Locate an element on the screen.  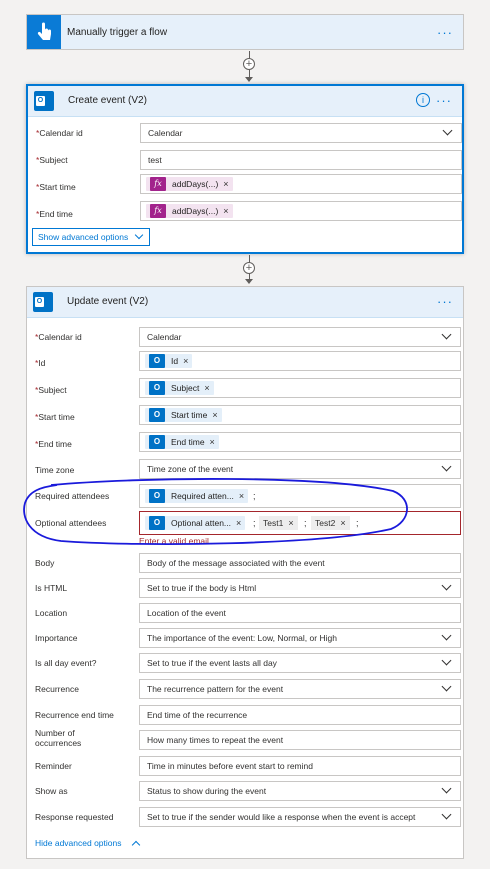
dynamic-content-token: O End time × is located at coordinates (182, 442).